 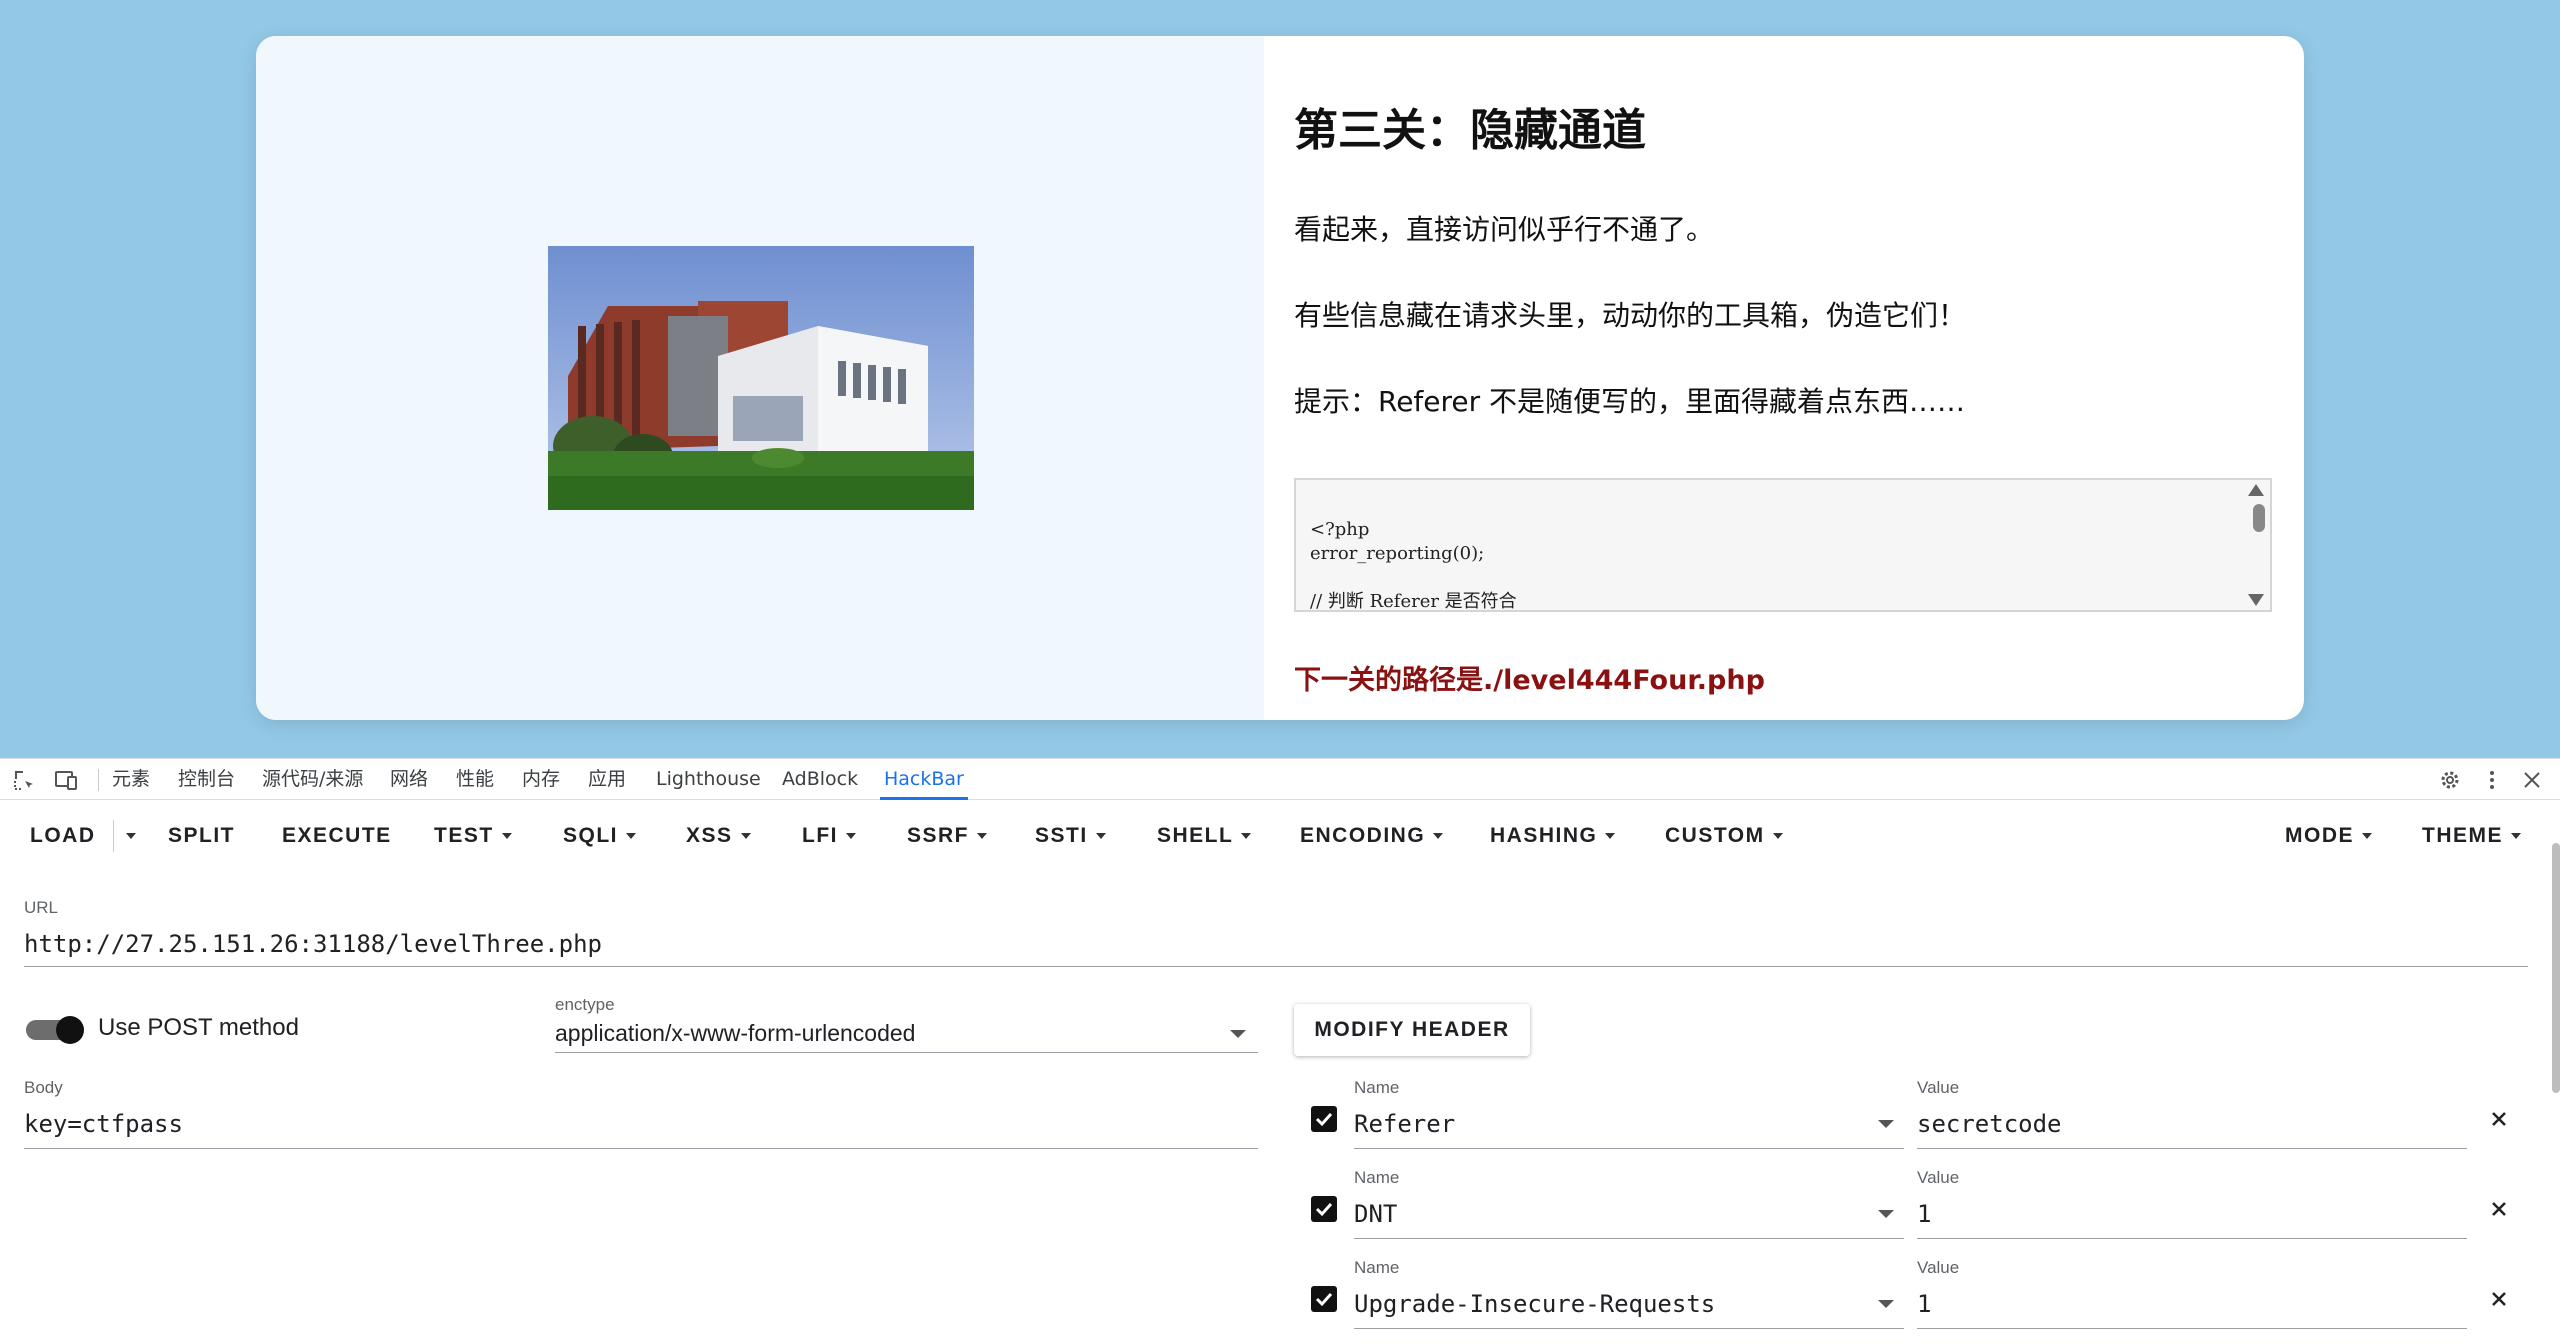 What do you see at coordinates (1324, 1299) in the screenshot?
I see `header-checkbox-upgrade-insecure` at bounding box center [1324, 1299].